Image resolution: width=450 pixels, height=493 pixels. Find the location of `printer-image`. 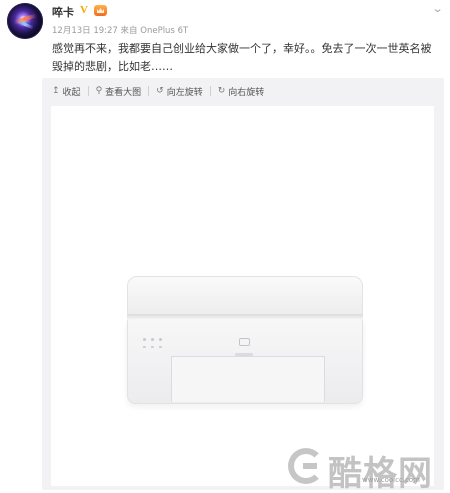

printer-image is located at coordinates (245, 341).